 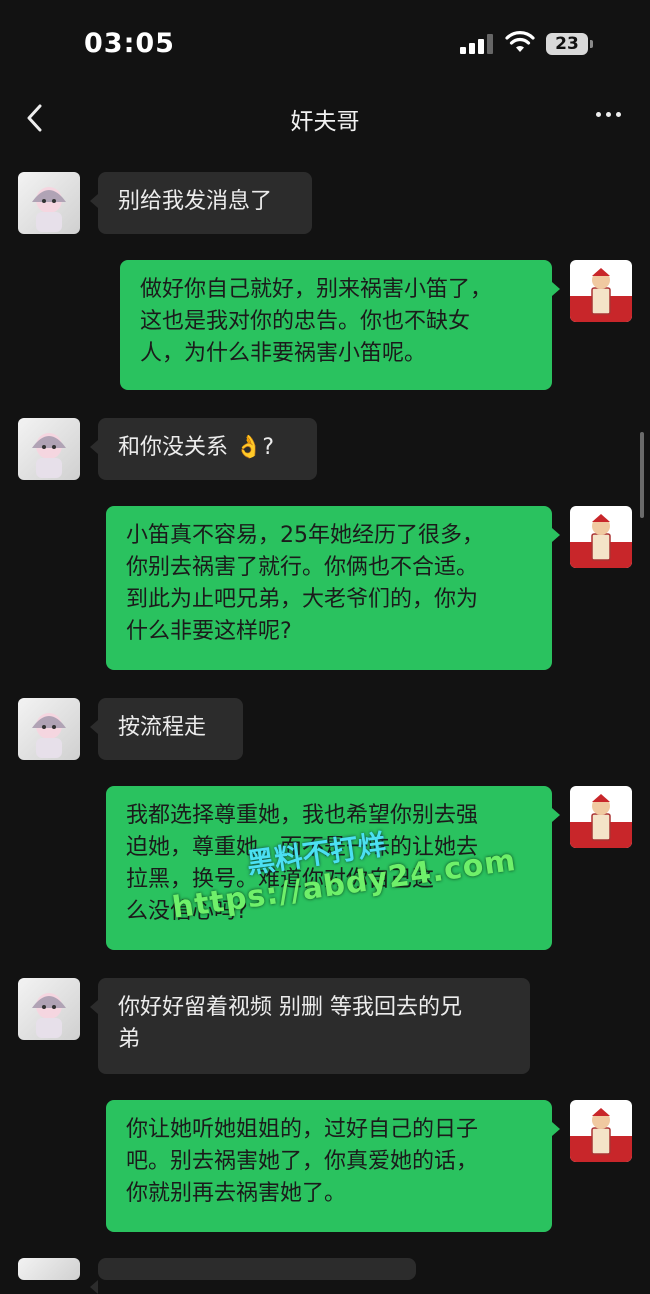 What do you see at coordinates (642, 475) in the screenshot?
I see `scrollbar` at bounding box center [642, 475].